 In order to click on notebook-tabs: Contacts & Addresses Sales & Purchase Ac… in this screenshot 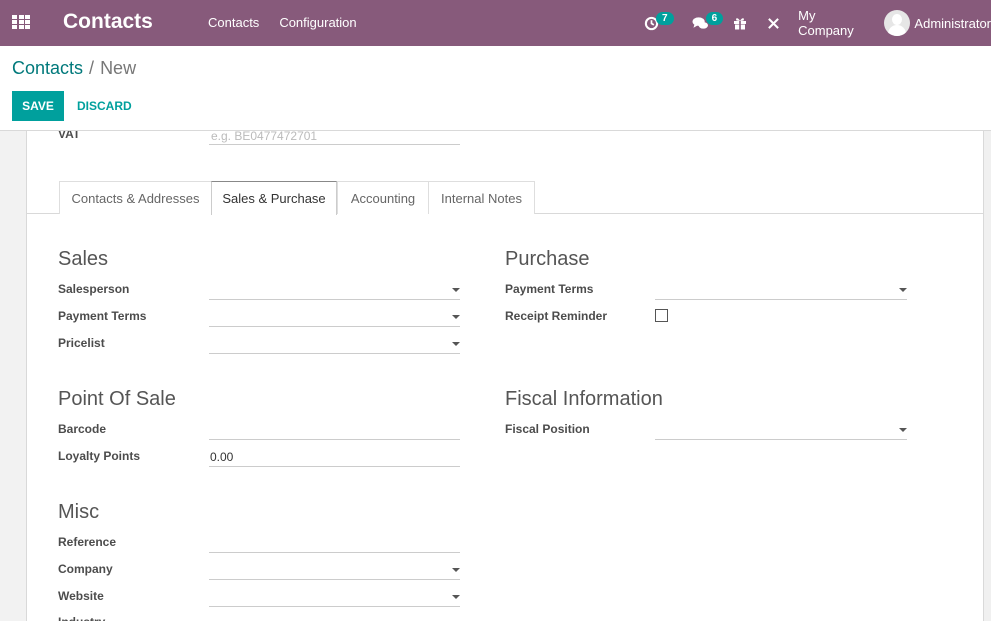, I will do `click(505, 198)`.